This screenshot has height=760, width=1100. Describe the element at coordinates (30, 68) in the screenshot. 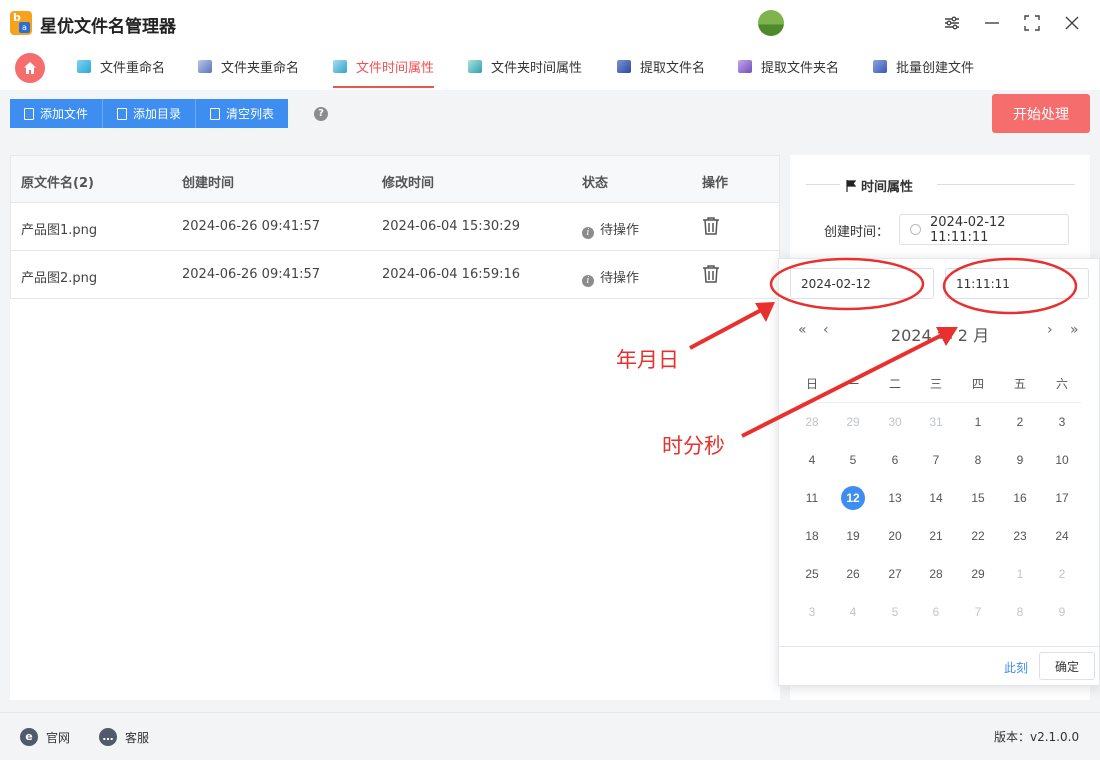

I see `home-button` at that location.